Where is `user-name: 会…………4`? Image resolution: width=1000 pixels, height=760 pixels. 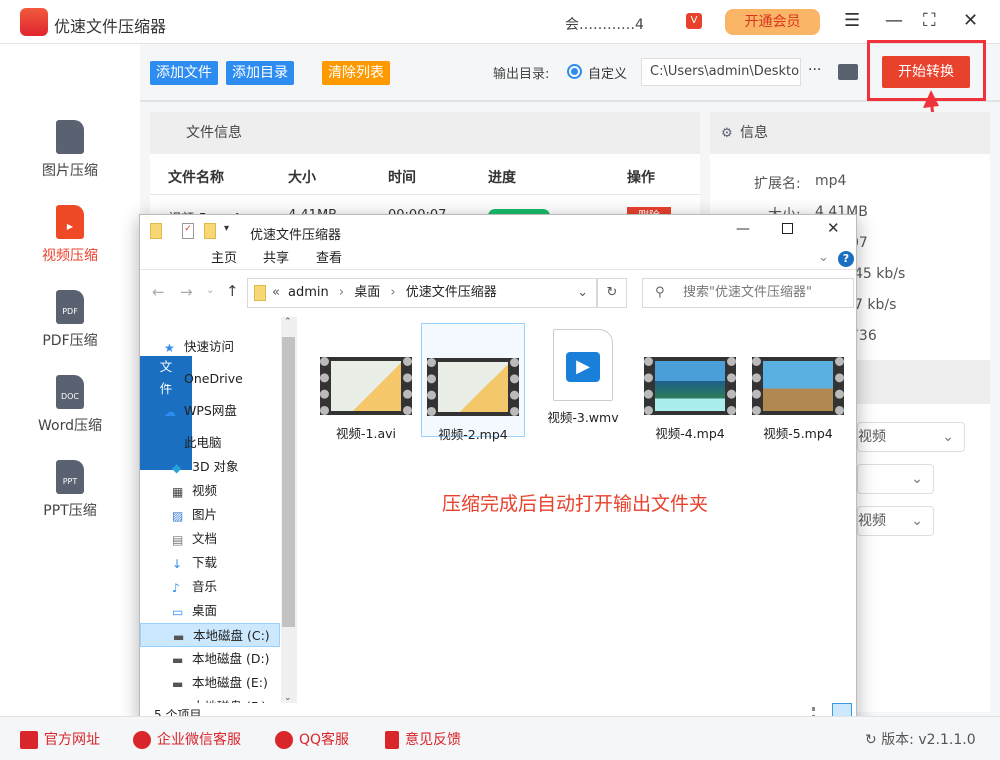
user-name: 会…………4 is located at coordinates (604, 24).